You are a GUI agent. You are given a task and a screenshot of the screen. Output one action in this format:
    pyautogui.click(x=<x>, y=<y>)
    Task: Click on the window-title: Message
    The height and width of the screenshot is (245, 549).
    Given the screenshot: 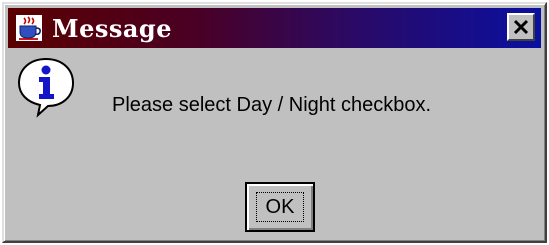 What is the action you would take?
    pyautogui.click(x=112, y=28)
    